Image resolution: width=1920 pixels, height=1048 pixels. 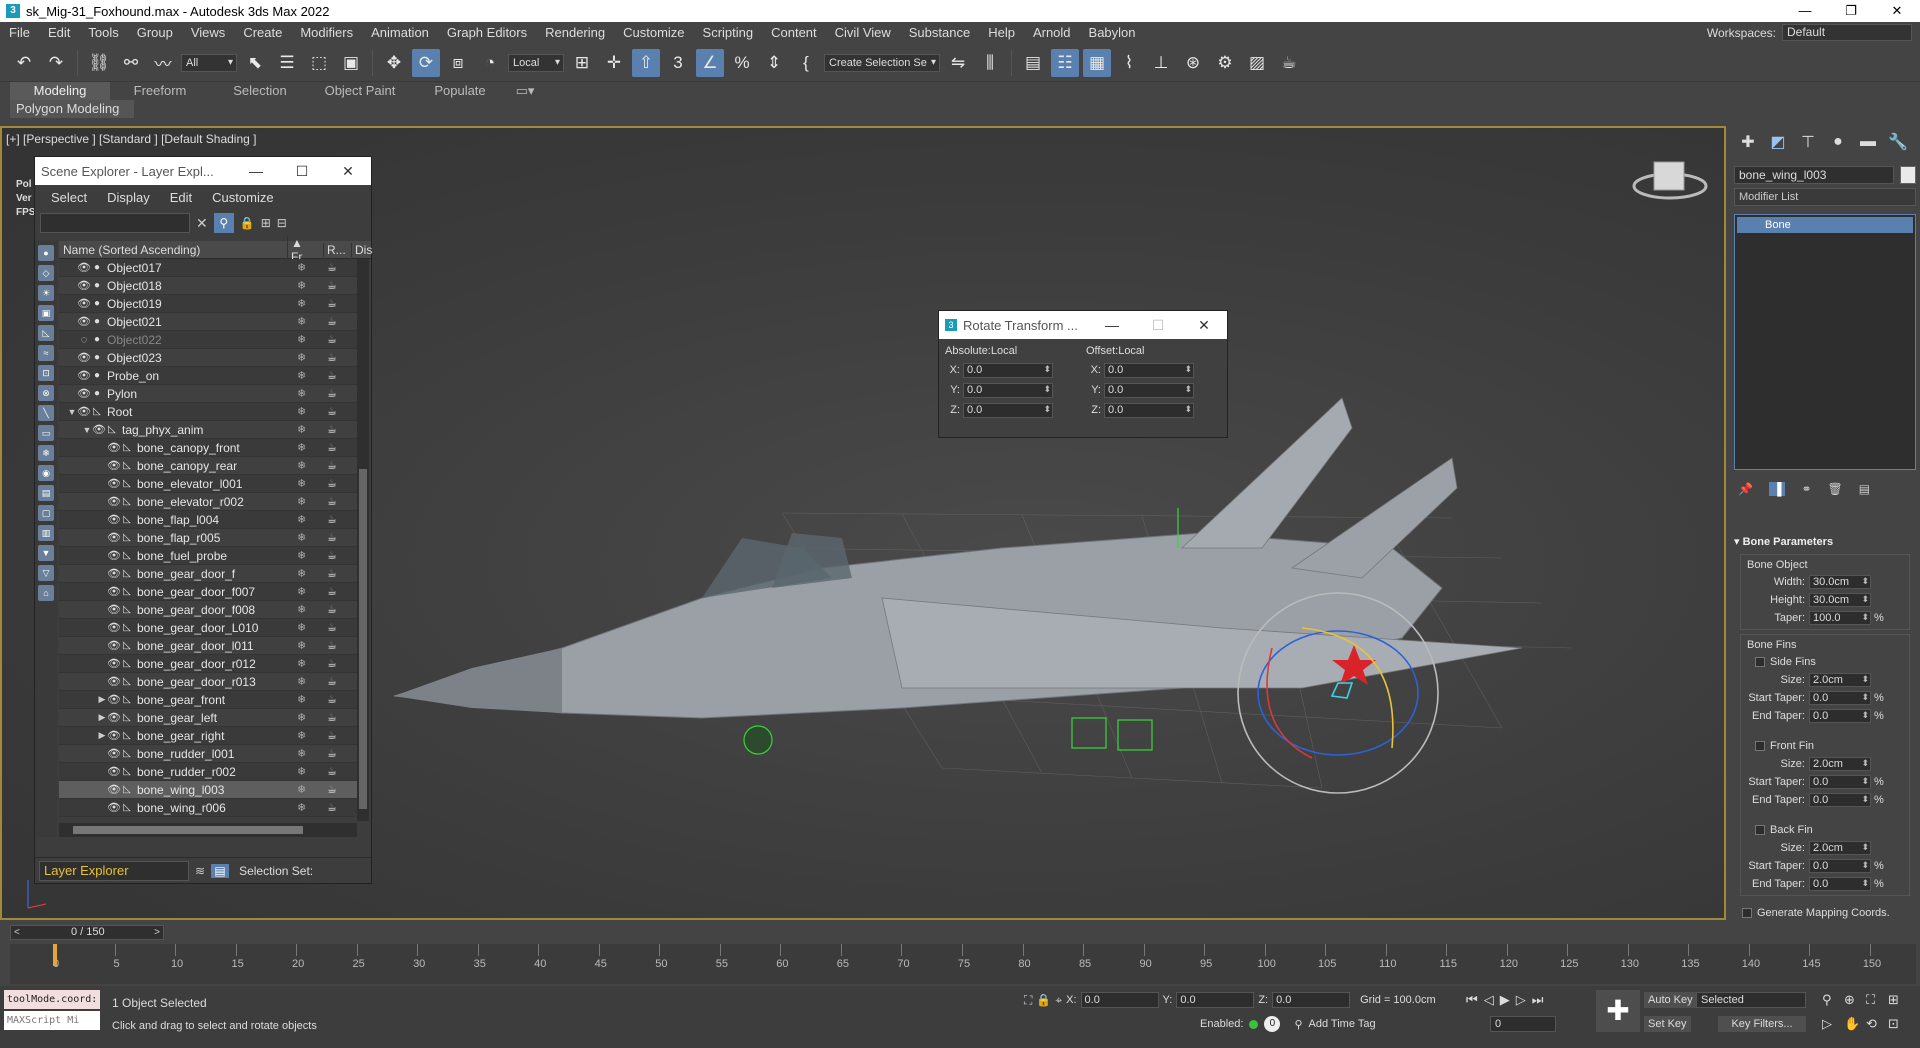 I want to click on list-item: 👁 ◺ bone_gear_door_f008 ❄ ☕, so click(x=208, y=610).